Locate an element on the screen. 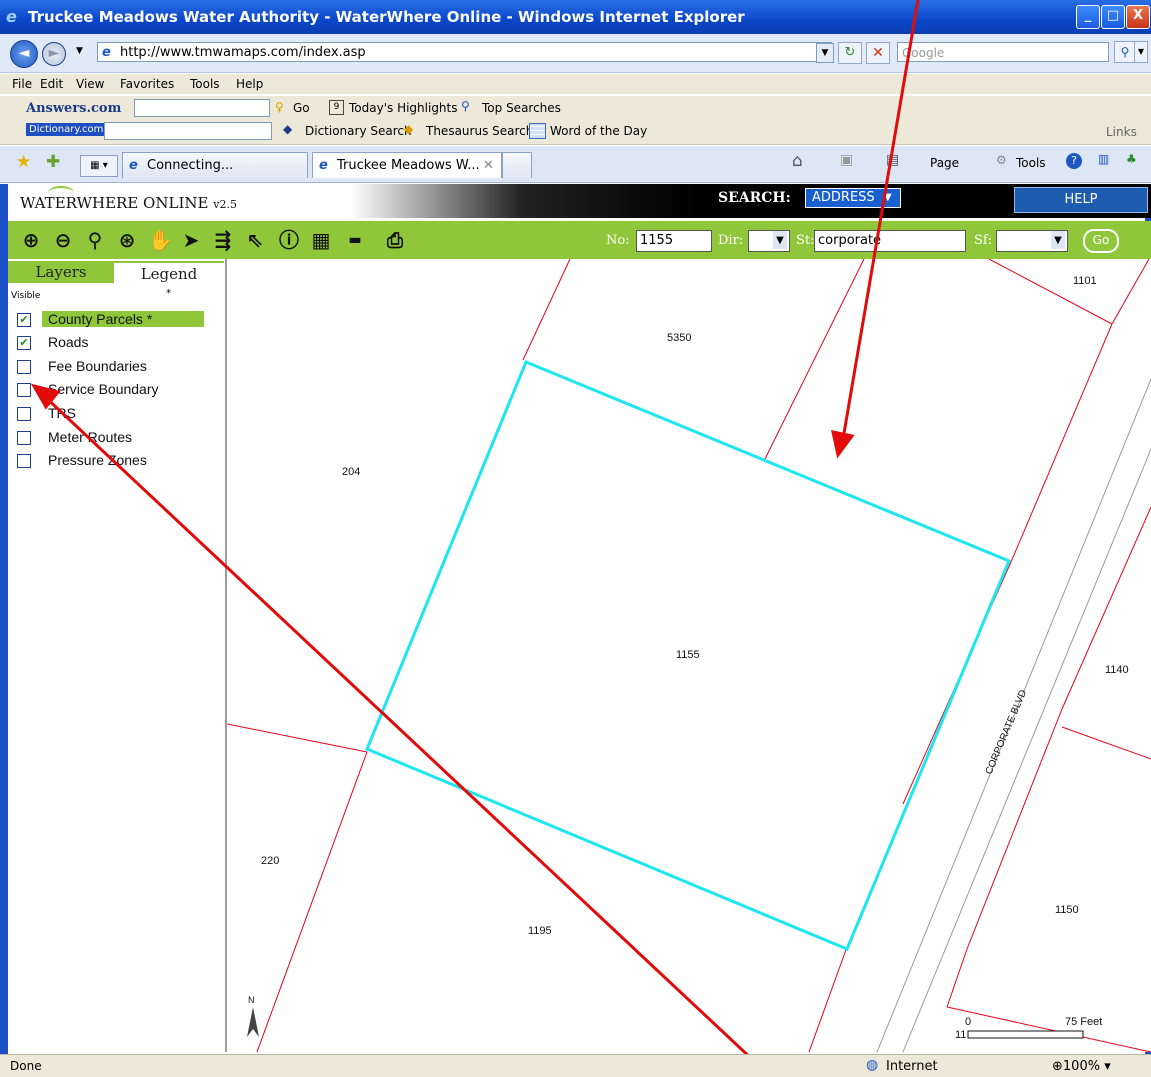 The image size is (1151, 1077). answers-go-icon: ♀ is located at coordinates (279, 107).